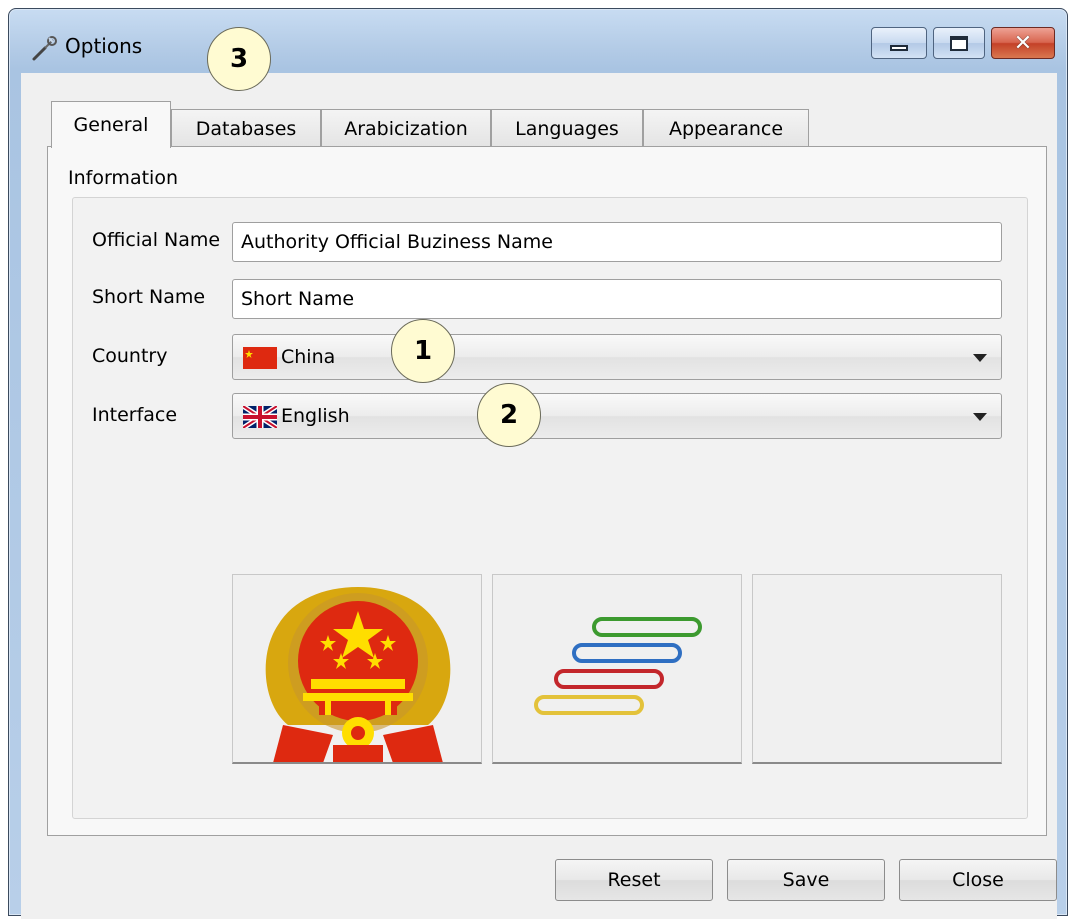  I want to click on interface-value: English, so click(315, 416).